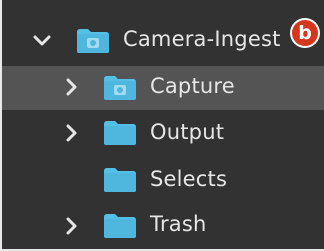  I want to click on tree-item-label: Camera-Ingest, so click(202, 39).